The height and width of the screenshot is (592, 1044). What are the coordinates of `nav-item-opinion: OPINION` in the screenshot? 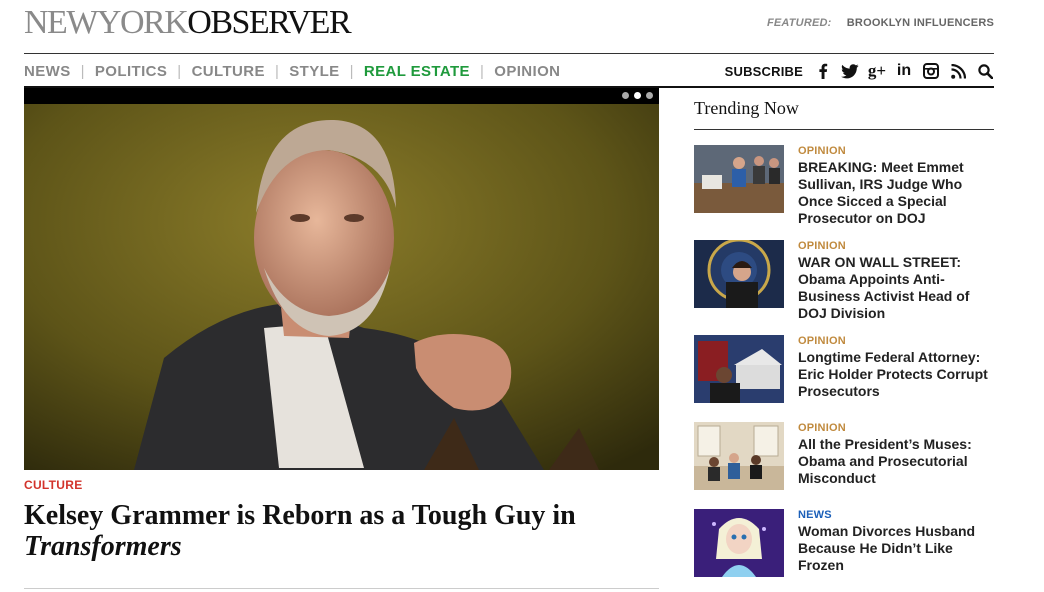 It's located at (527, 71).